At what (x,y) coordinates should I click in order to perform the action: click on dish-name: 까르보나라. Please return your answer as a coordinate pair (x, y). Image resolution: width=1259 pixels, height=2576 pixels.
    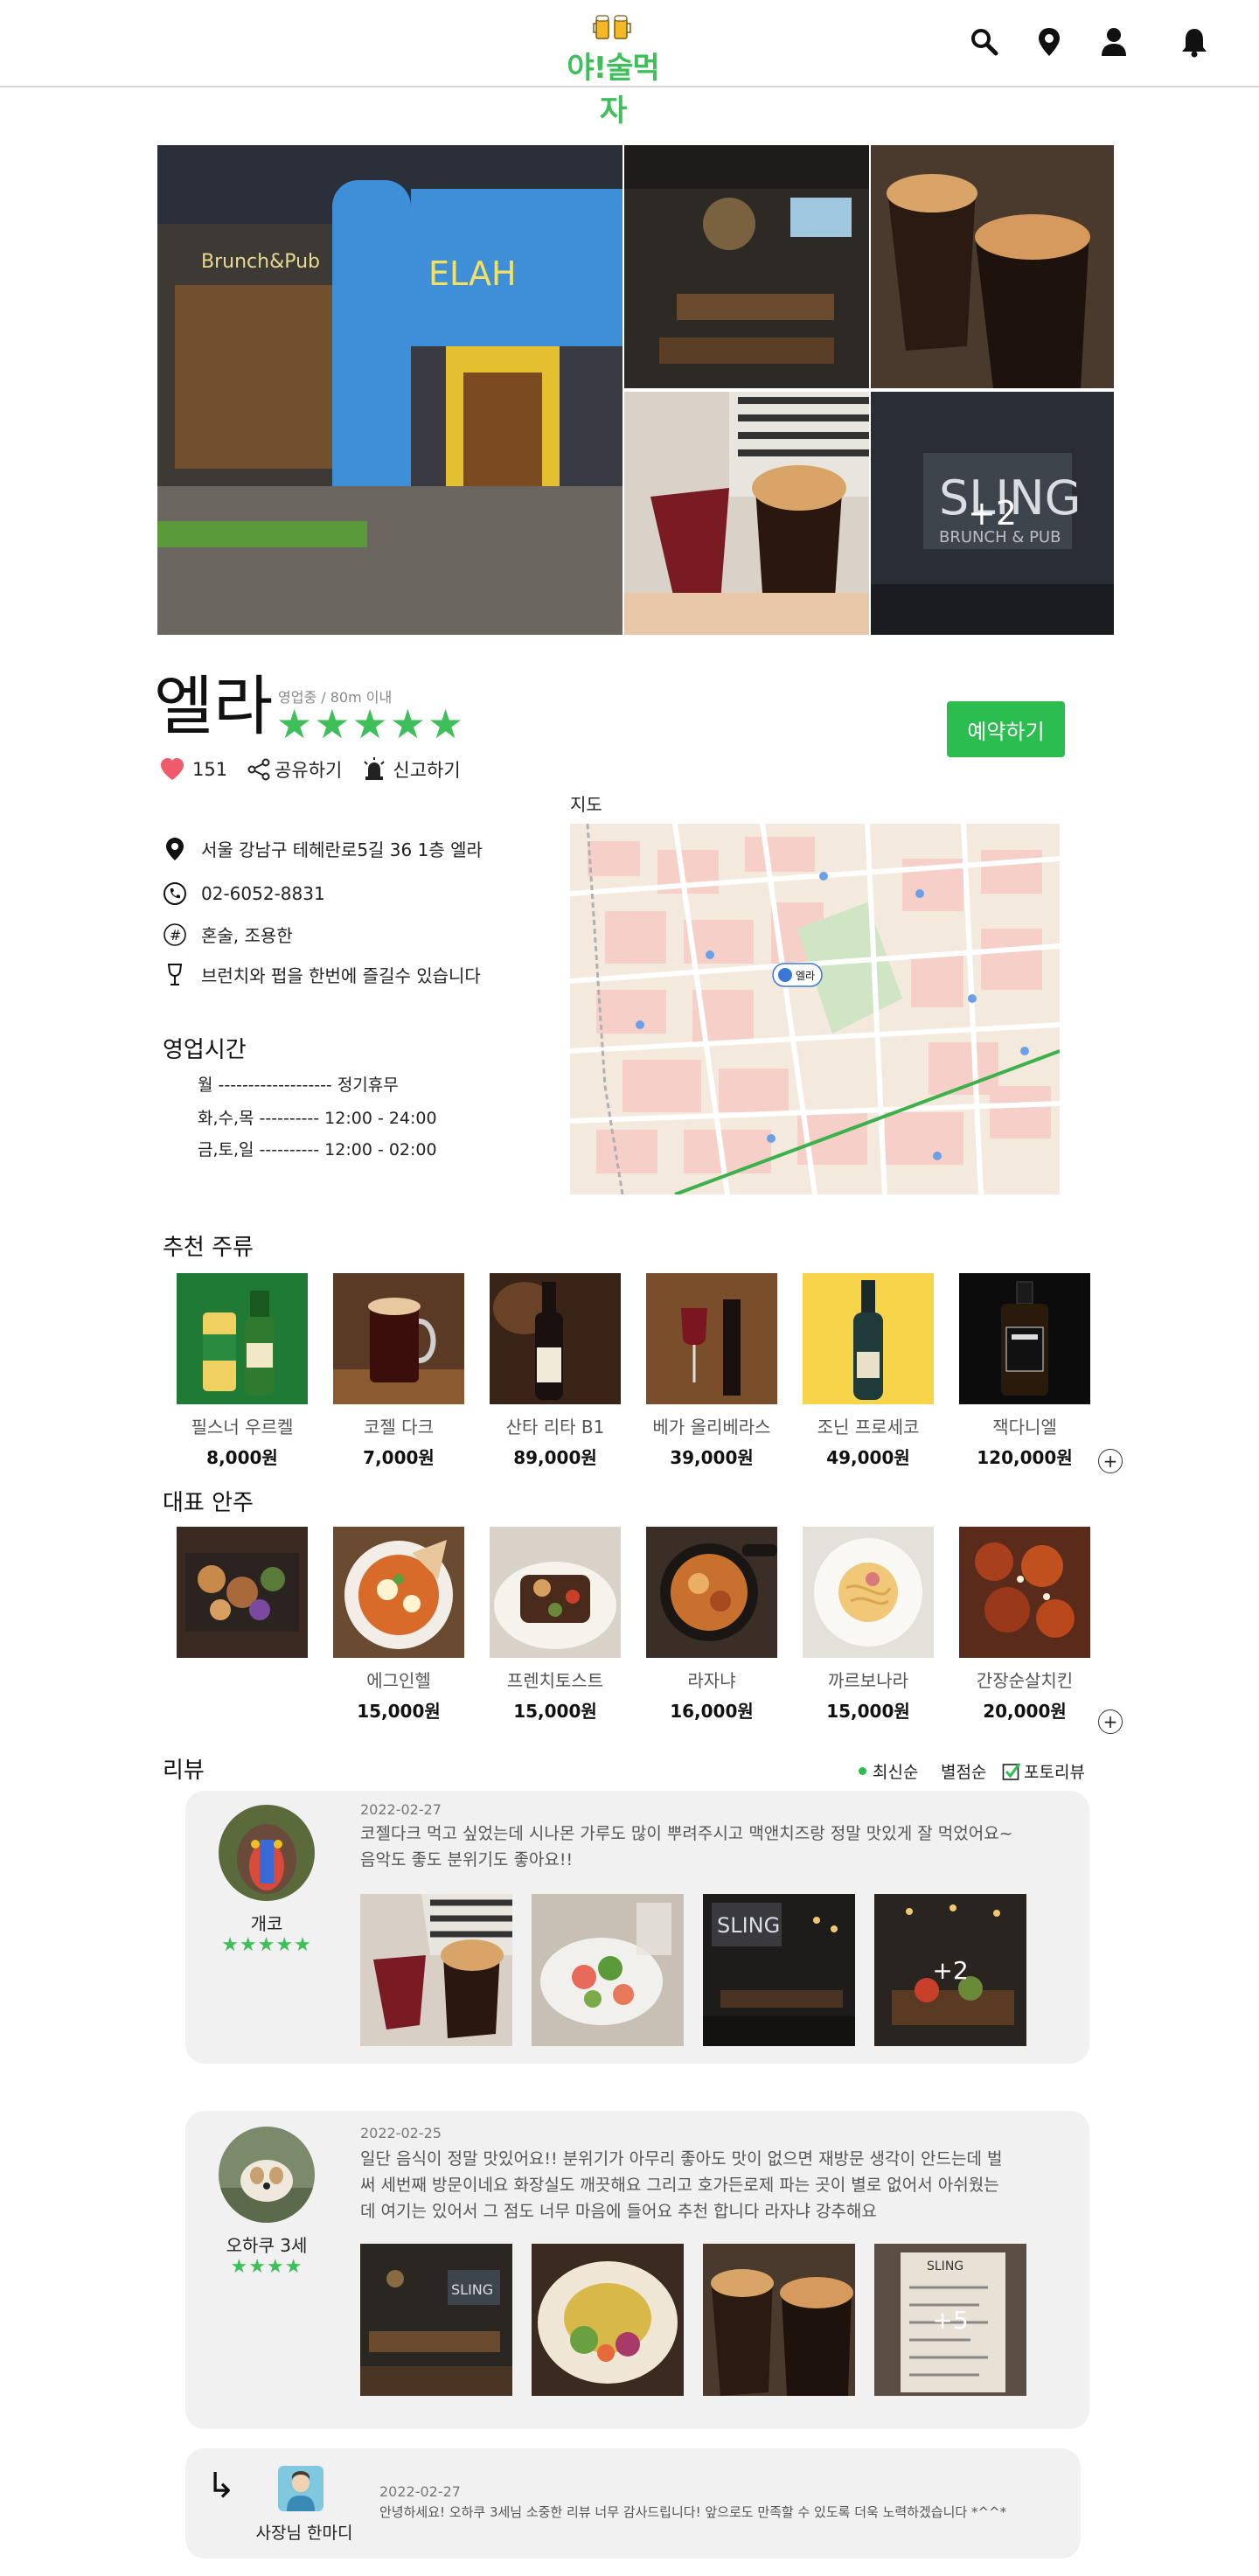
    Looking at the image, I should click on (868, 1680).